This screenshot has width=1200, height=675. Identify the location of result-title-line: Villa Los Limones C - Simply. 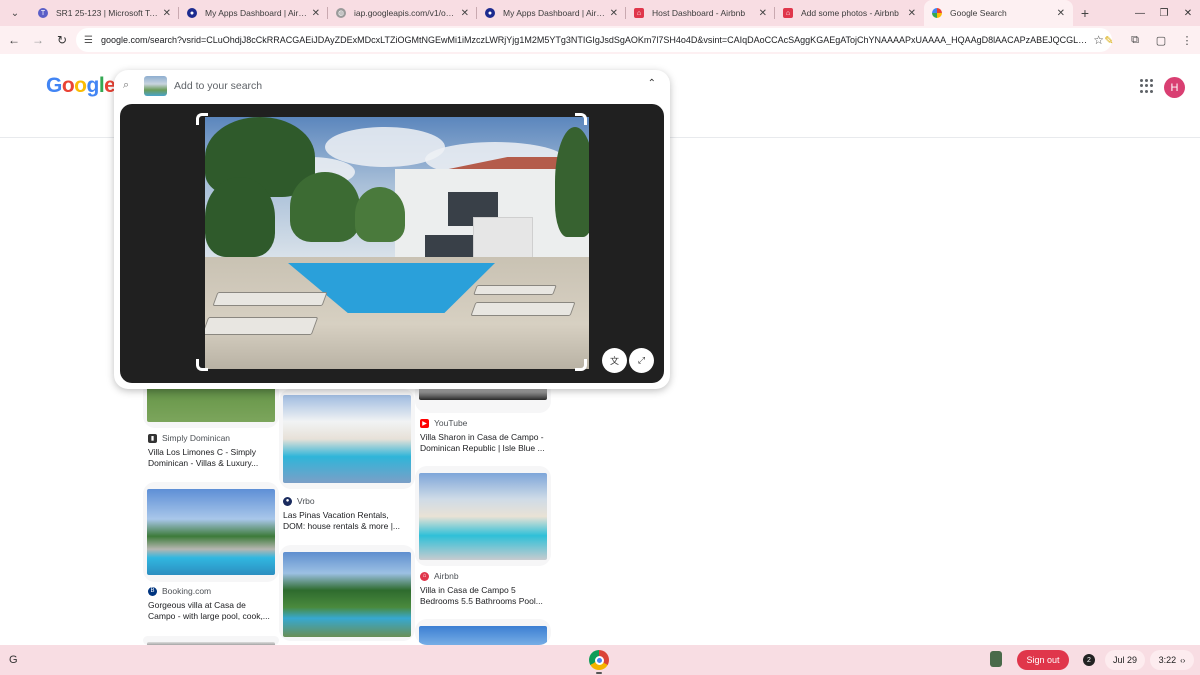
(202, 452).